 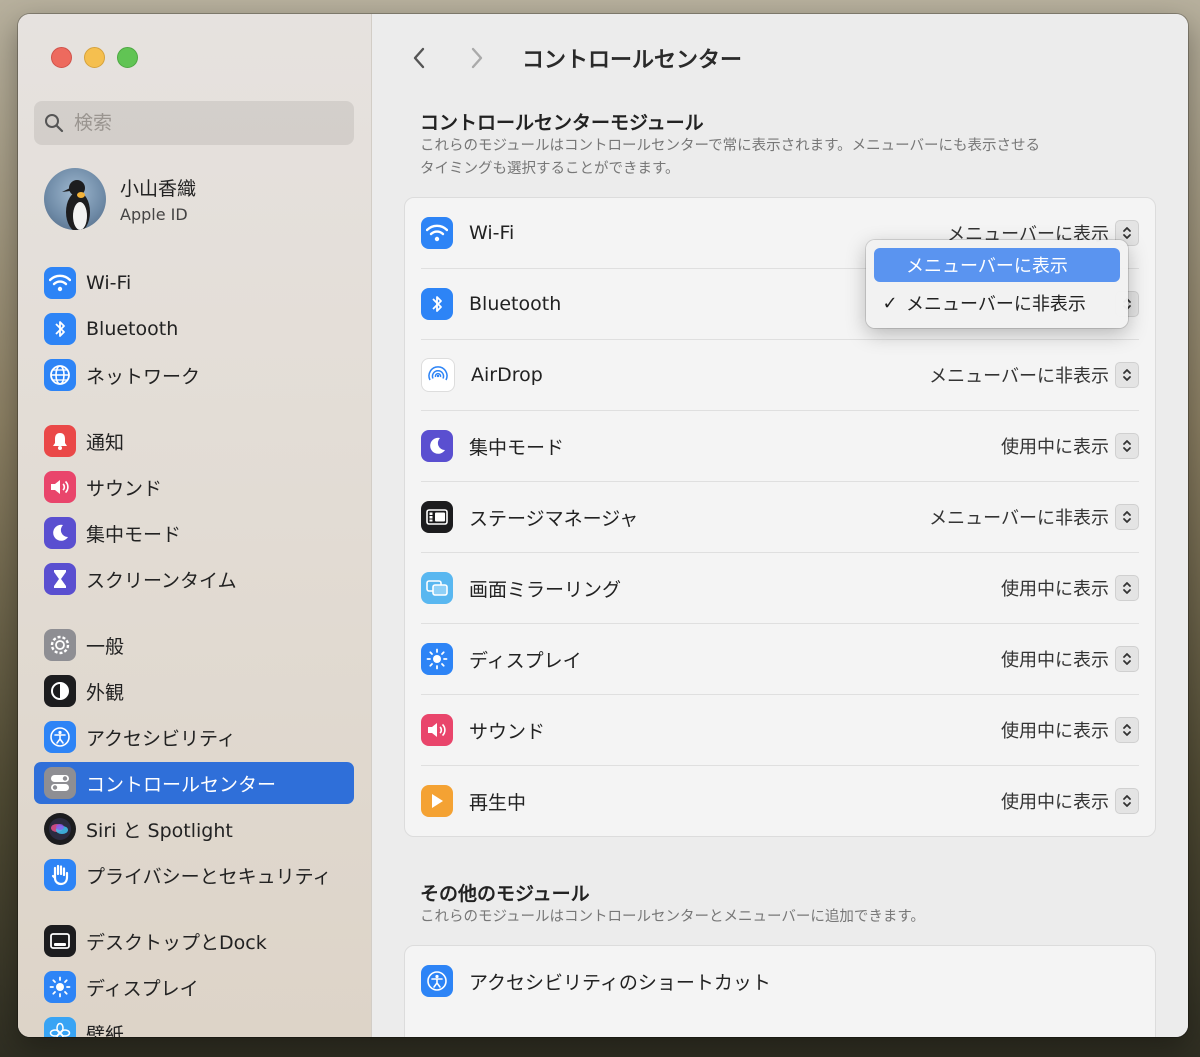 What do you see at coordinates (60, 283) in the screenshot?
I see `wifi-icon` at bounding box center [60, 283].